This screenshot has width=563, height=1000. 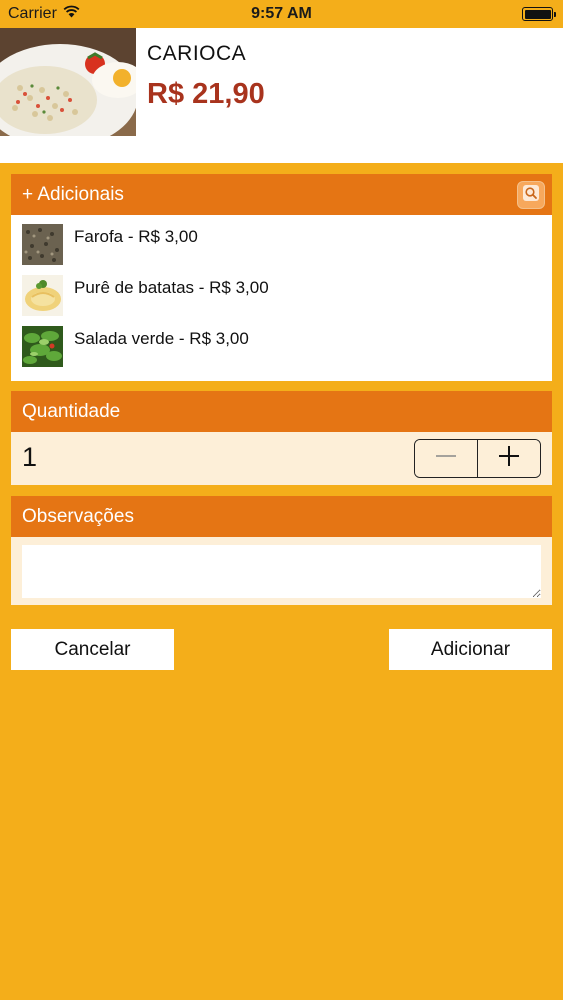 I want to click on observacoes-panel: Observações, so click(x=281, y=550).